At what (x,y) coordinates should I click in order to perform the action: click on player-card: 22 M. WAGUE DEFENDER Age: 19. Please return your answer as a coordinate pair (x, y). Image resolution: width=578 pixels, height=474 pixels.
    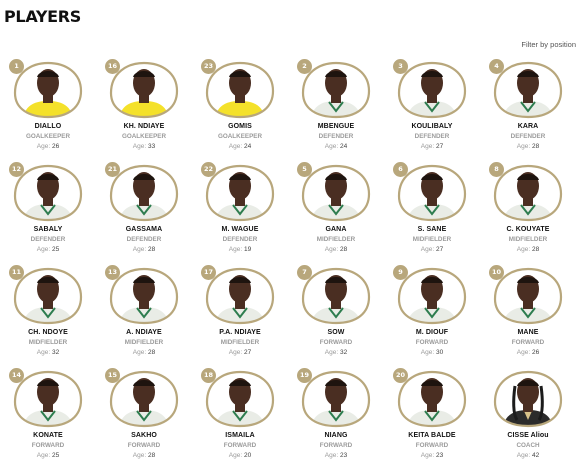
    Looking at the image, I should click on (240, 210).